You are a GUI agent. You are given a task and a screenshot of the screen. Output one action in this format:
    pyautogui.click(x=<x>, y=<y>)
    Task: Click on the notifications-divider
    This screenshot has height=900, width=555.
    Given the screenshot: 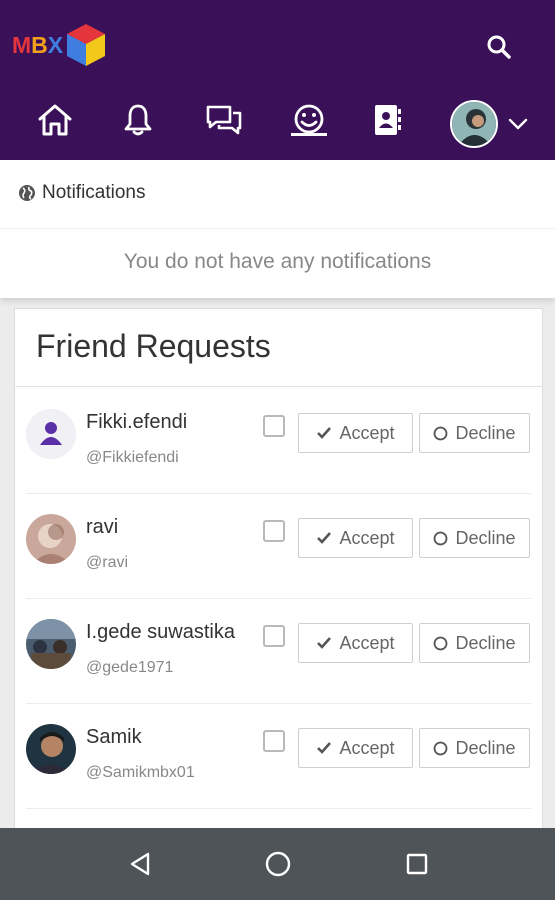 What is the action you would take?
    pyautogui.click(x=277, y=228)
    